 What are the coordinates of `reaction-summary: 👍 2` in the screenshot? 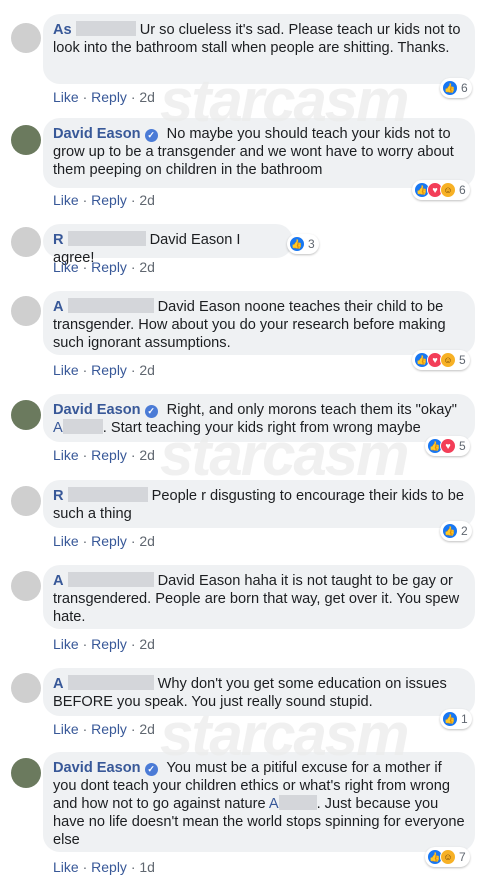 It's located at (456, 531).